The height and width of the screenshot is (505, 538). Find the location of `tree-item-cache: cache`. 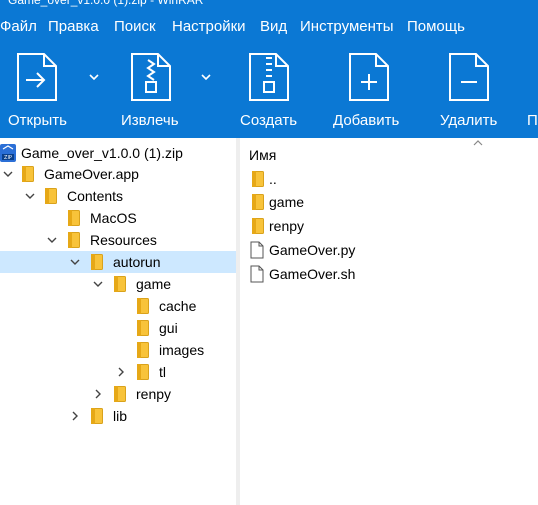

tree-item-cache: cache is located at coordinates (118, 306).